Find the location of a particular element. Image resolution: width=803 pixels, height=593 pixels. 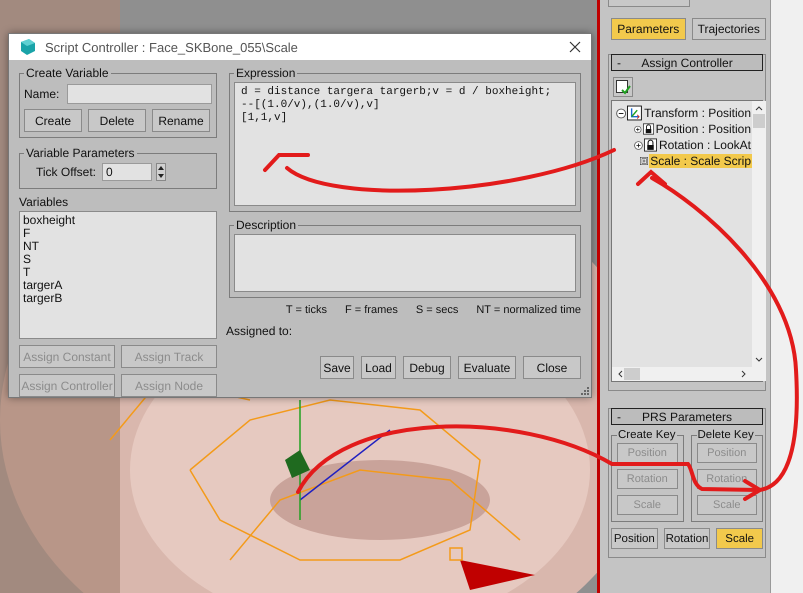

rollout-title: PRS Parameters is located at coordinates (687, 417).